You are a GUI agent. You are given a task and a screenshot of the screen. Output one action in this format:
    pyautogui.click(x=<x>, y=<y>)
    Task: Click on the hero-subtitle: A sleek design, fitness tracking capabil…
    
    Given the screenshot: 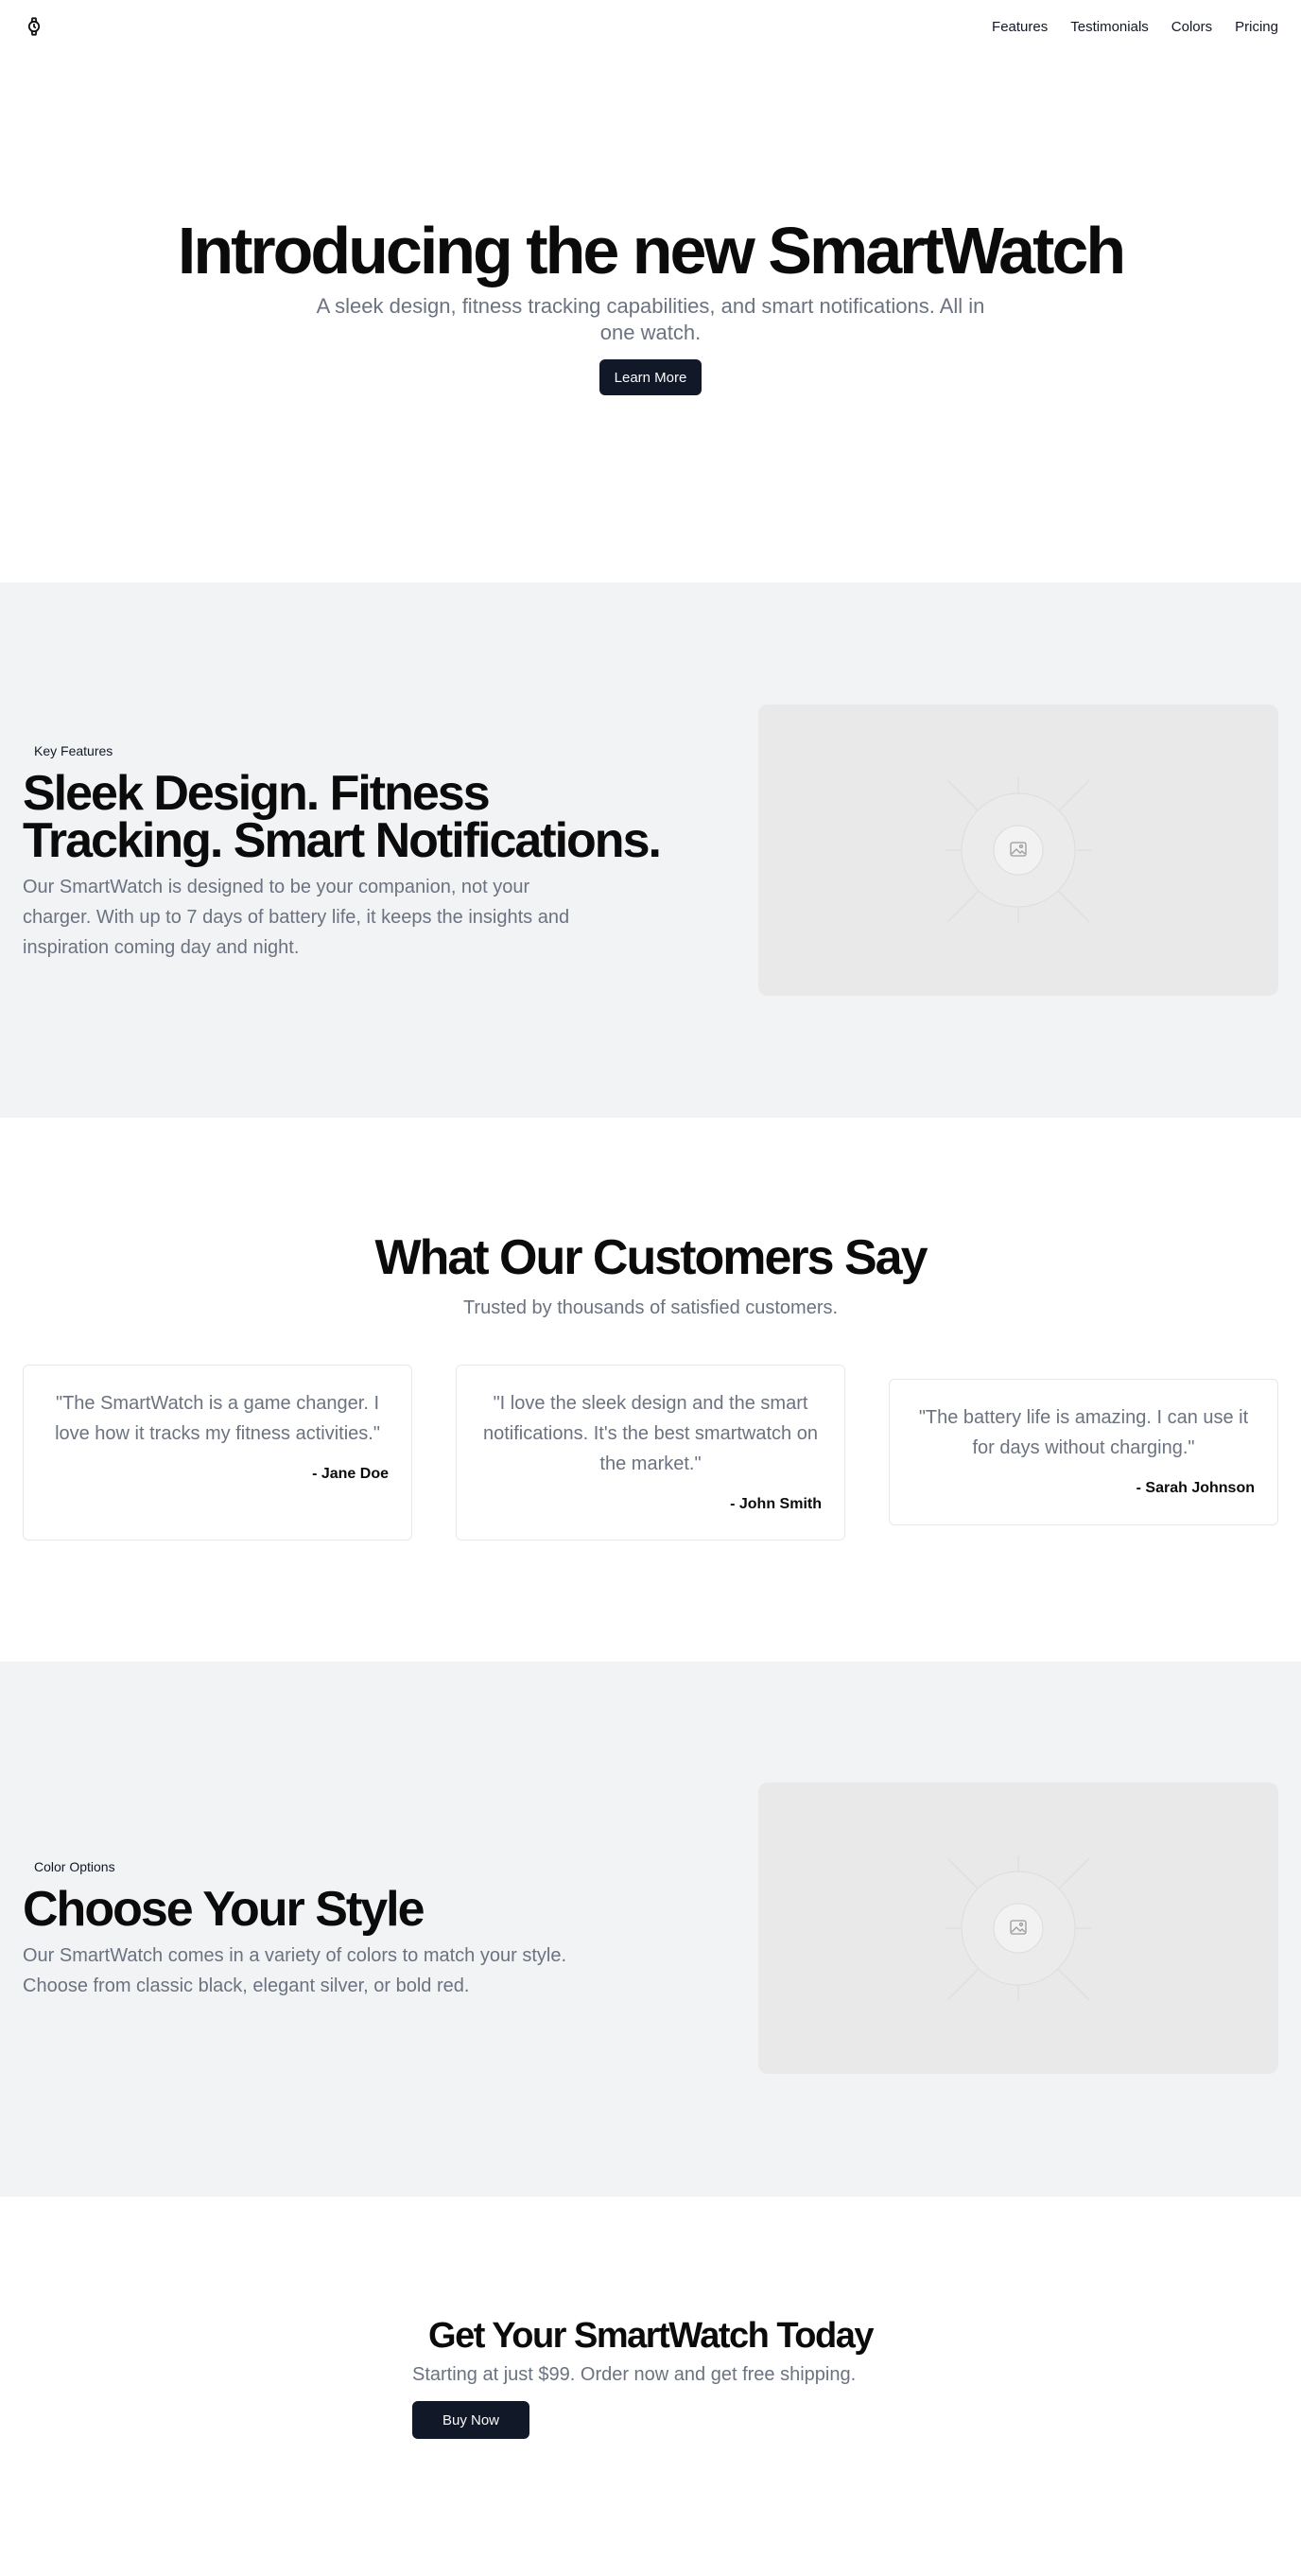 What is the action you would take?
    pyautogui.click(x=650, y=319)
    